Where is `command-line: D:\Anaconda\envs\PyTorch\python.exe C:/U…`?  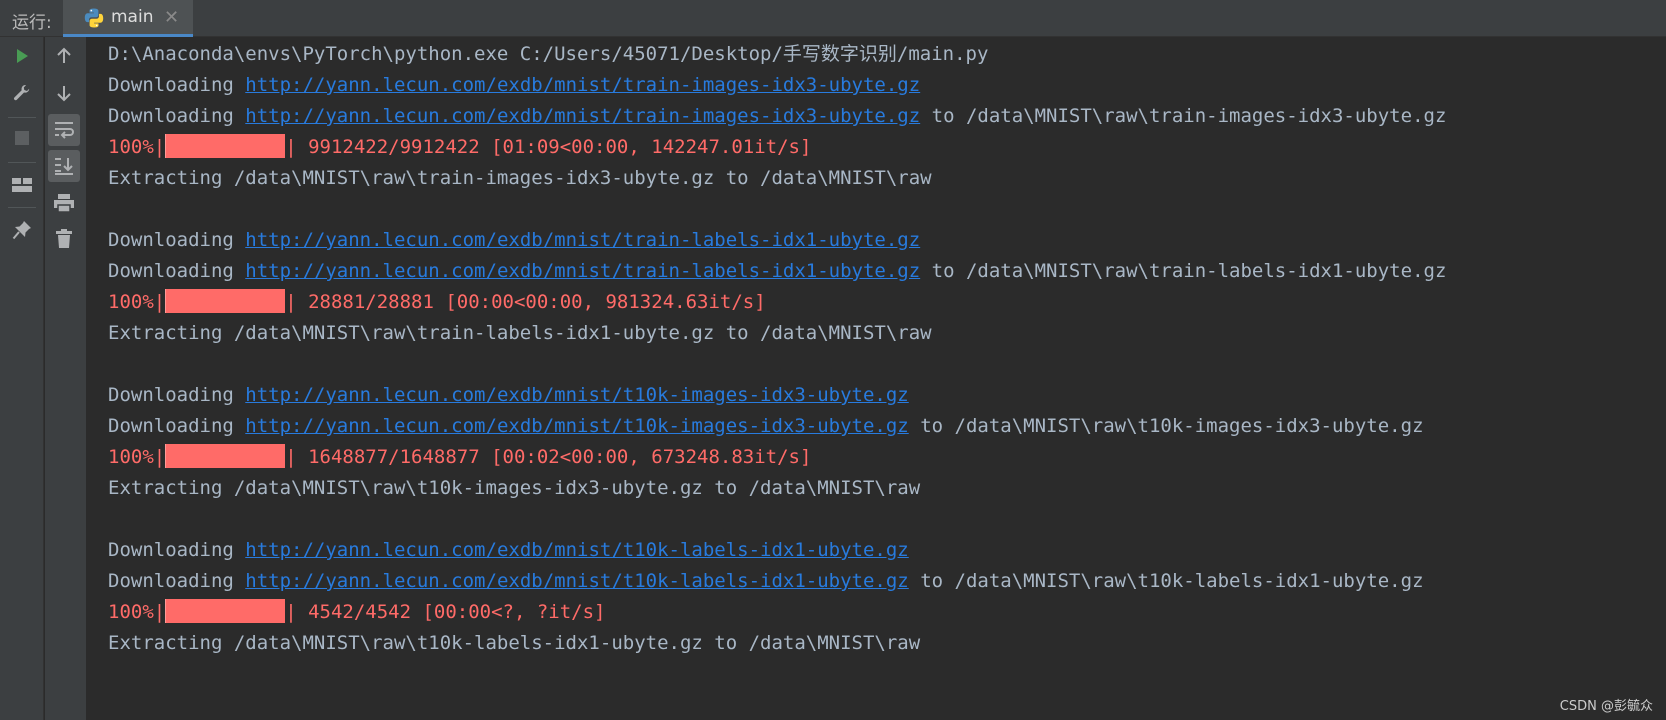 command-line: D:\Anaconda\envs\PyTorch\python.exe C:/U… is located at coordinates (548, 54).